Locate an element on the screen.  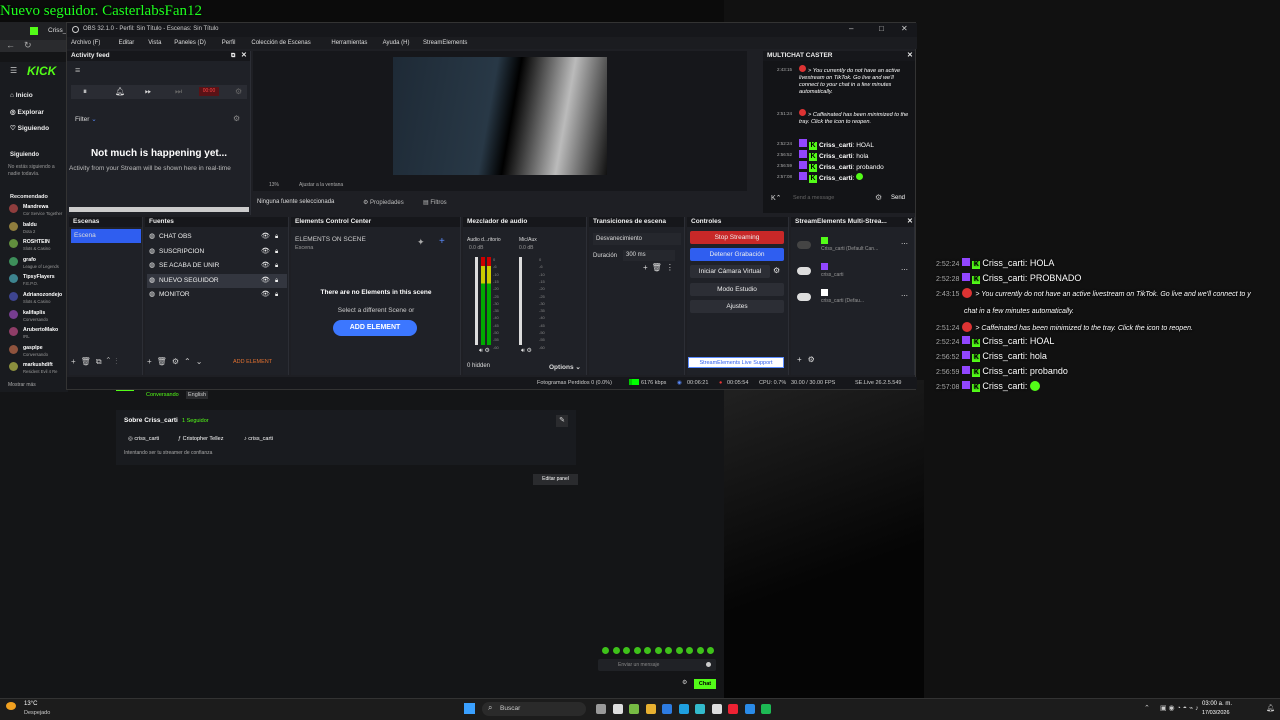
minimize-icon: – is located at coordinates (851, 28).